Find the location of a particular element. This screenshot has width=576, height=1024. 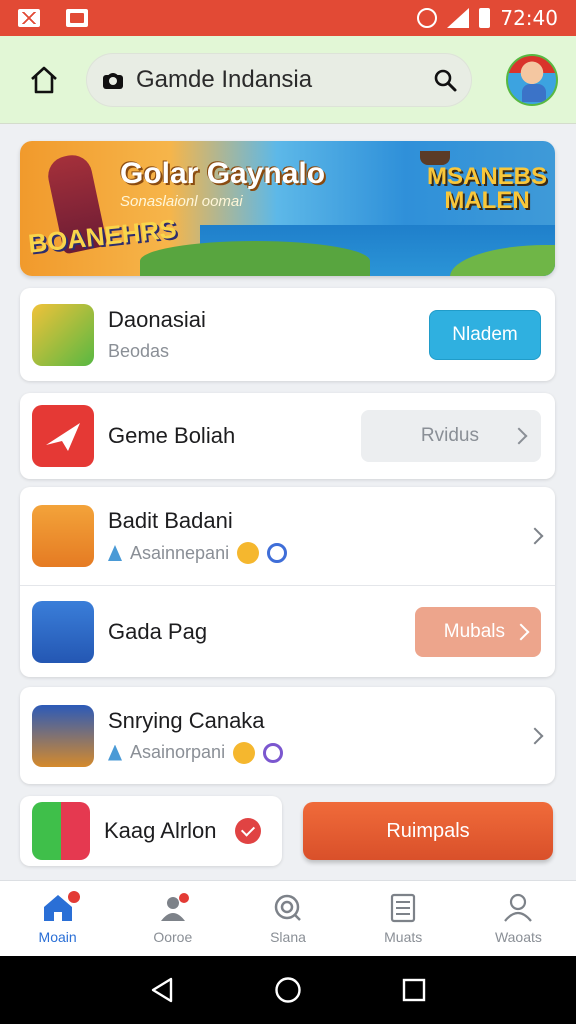

signal-icon is located at coordinates (458, 18).